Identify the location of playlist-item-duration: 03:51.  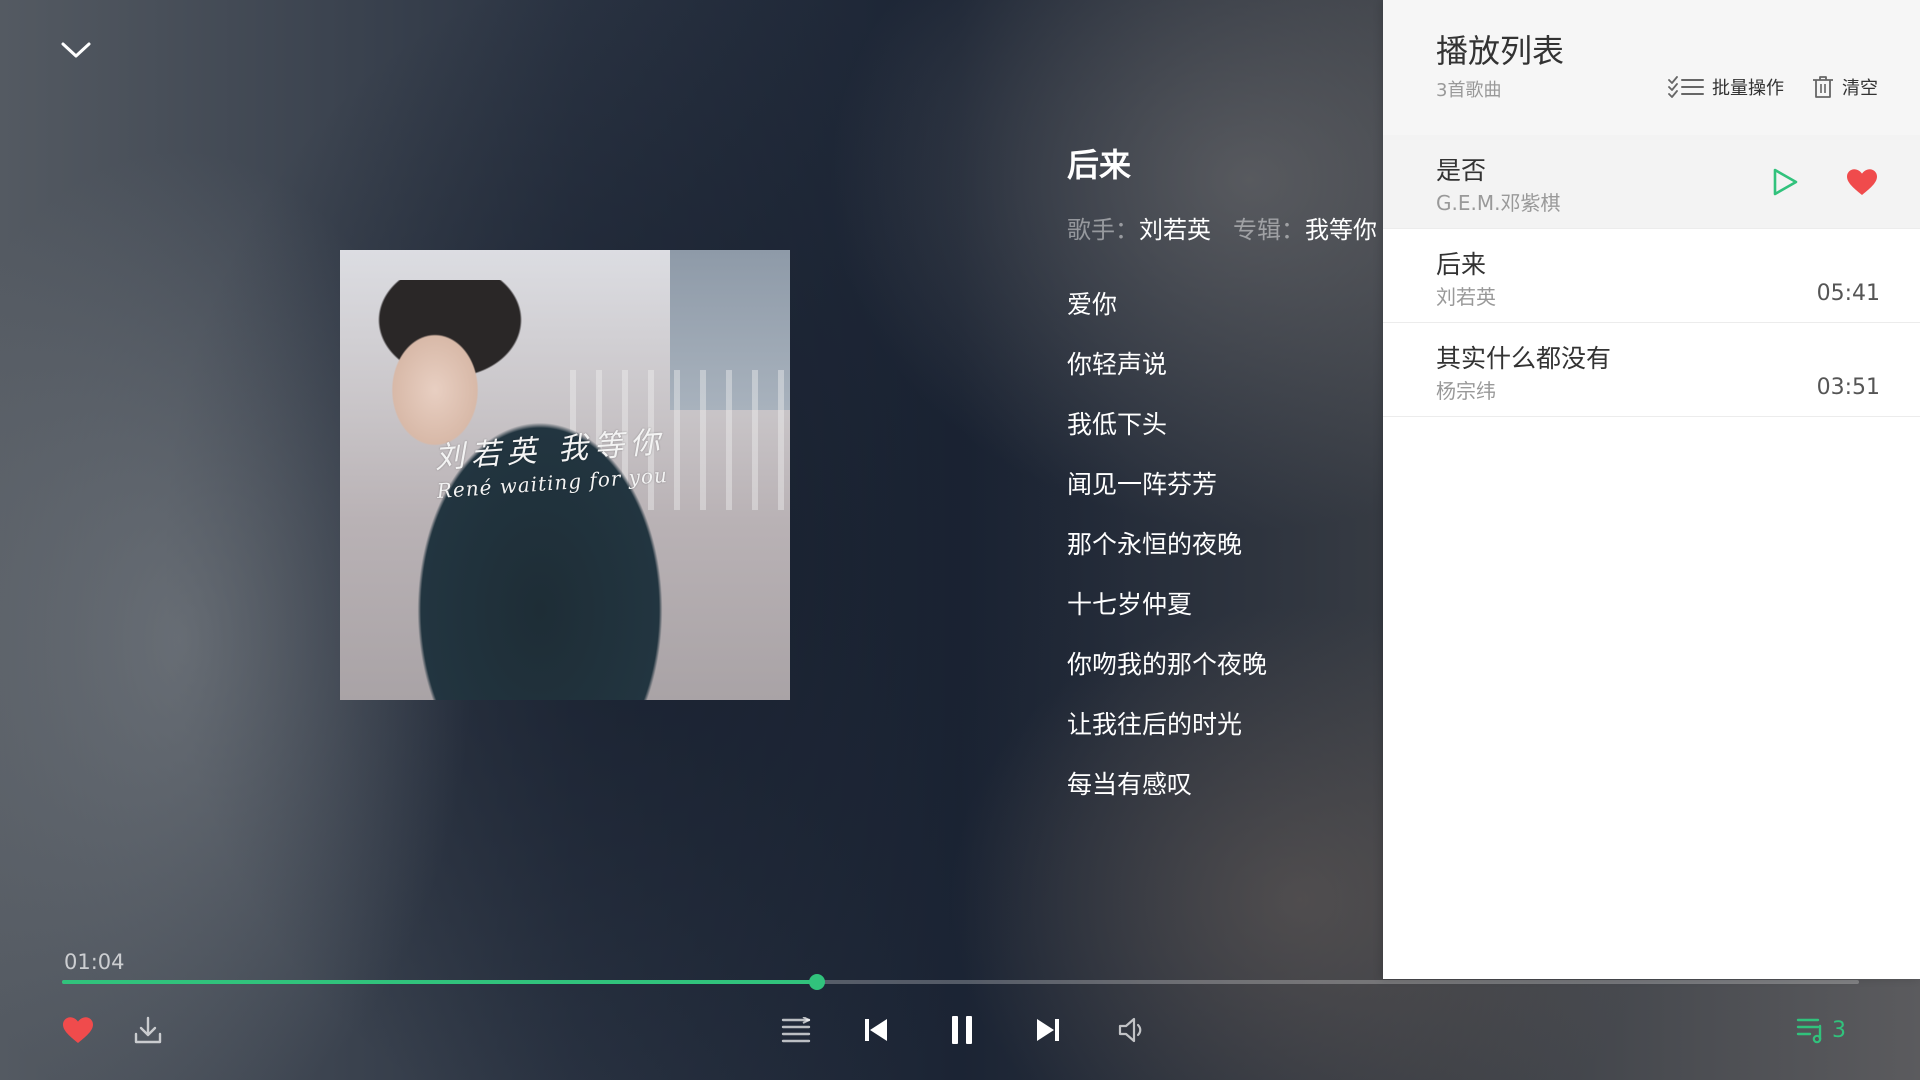
(1848, 387).